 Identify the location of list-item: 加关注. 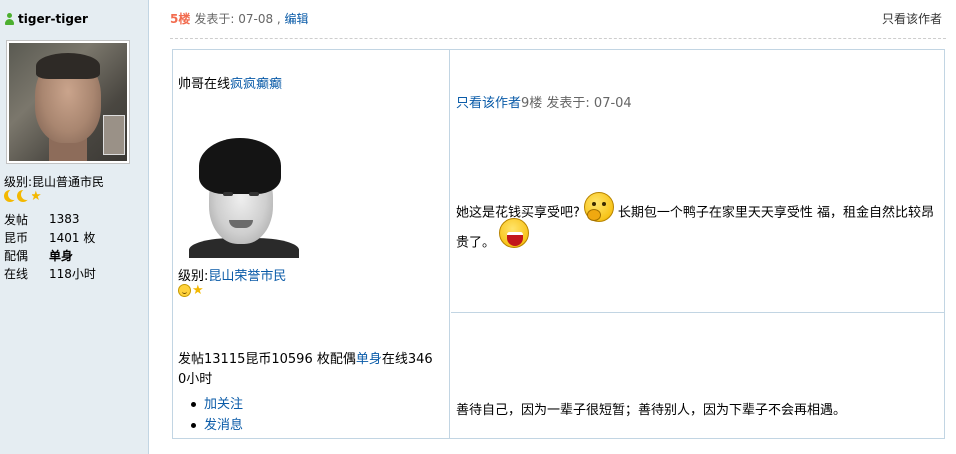
(217, 404).